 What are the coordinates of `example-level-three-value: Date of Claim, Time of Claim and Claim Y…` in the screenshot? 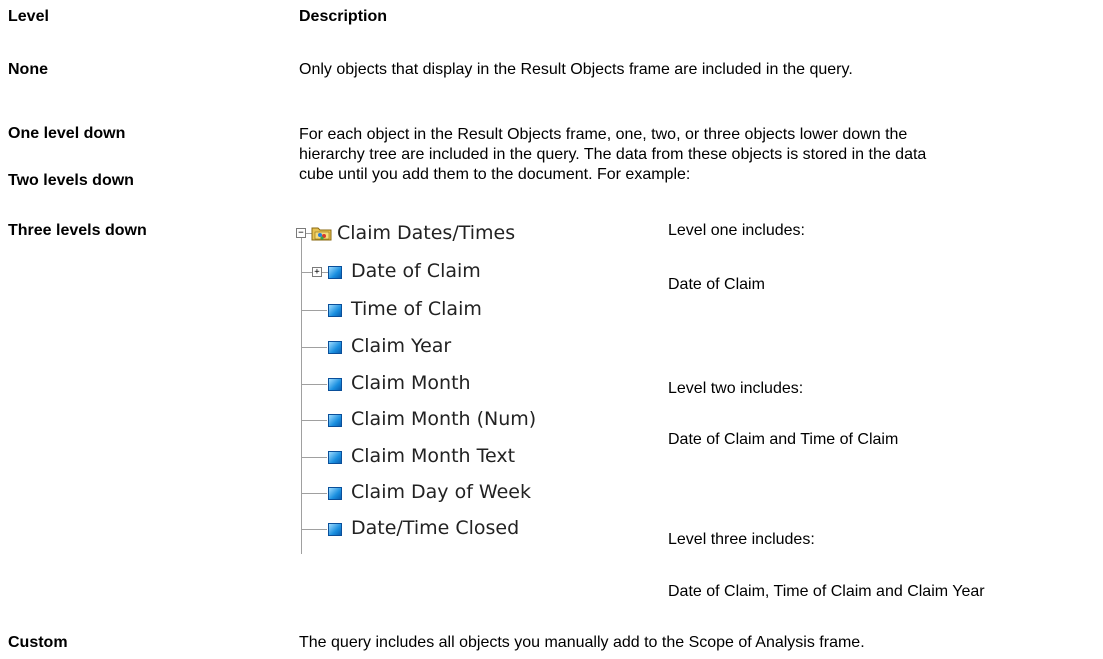 It's located at (826, 591).